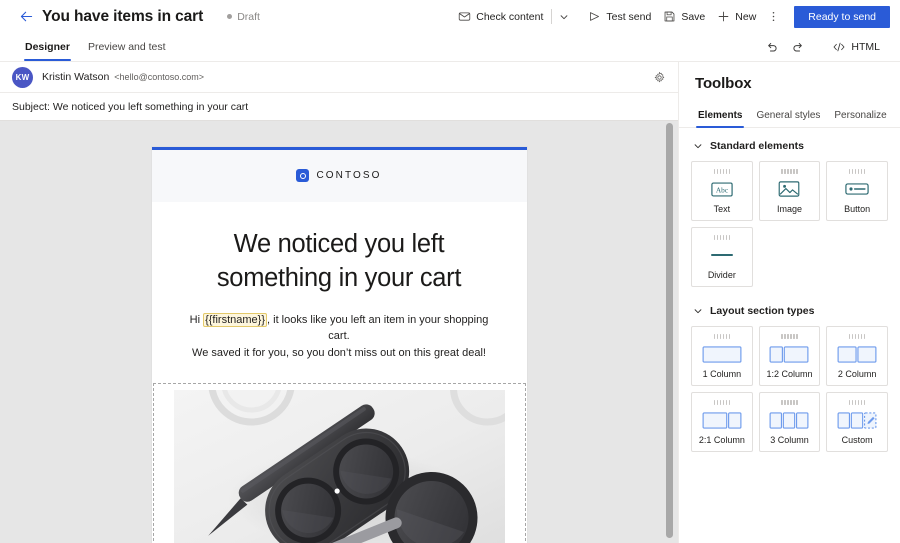 The height and width of the screenshot is (543, 900). What do you see at coordinates (629, 16) in the screenshot?
I see `test-send-label: Test send` at bounding box center [629, 16].